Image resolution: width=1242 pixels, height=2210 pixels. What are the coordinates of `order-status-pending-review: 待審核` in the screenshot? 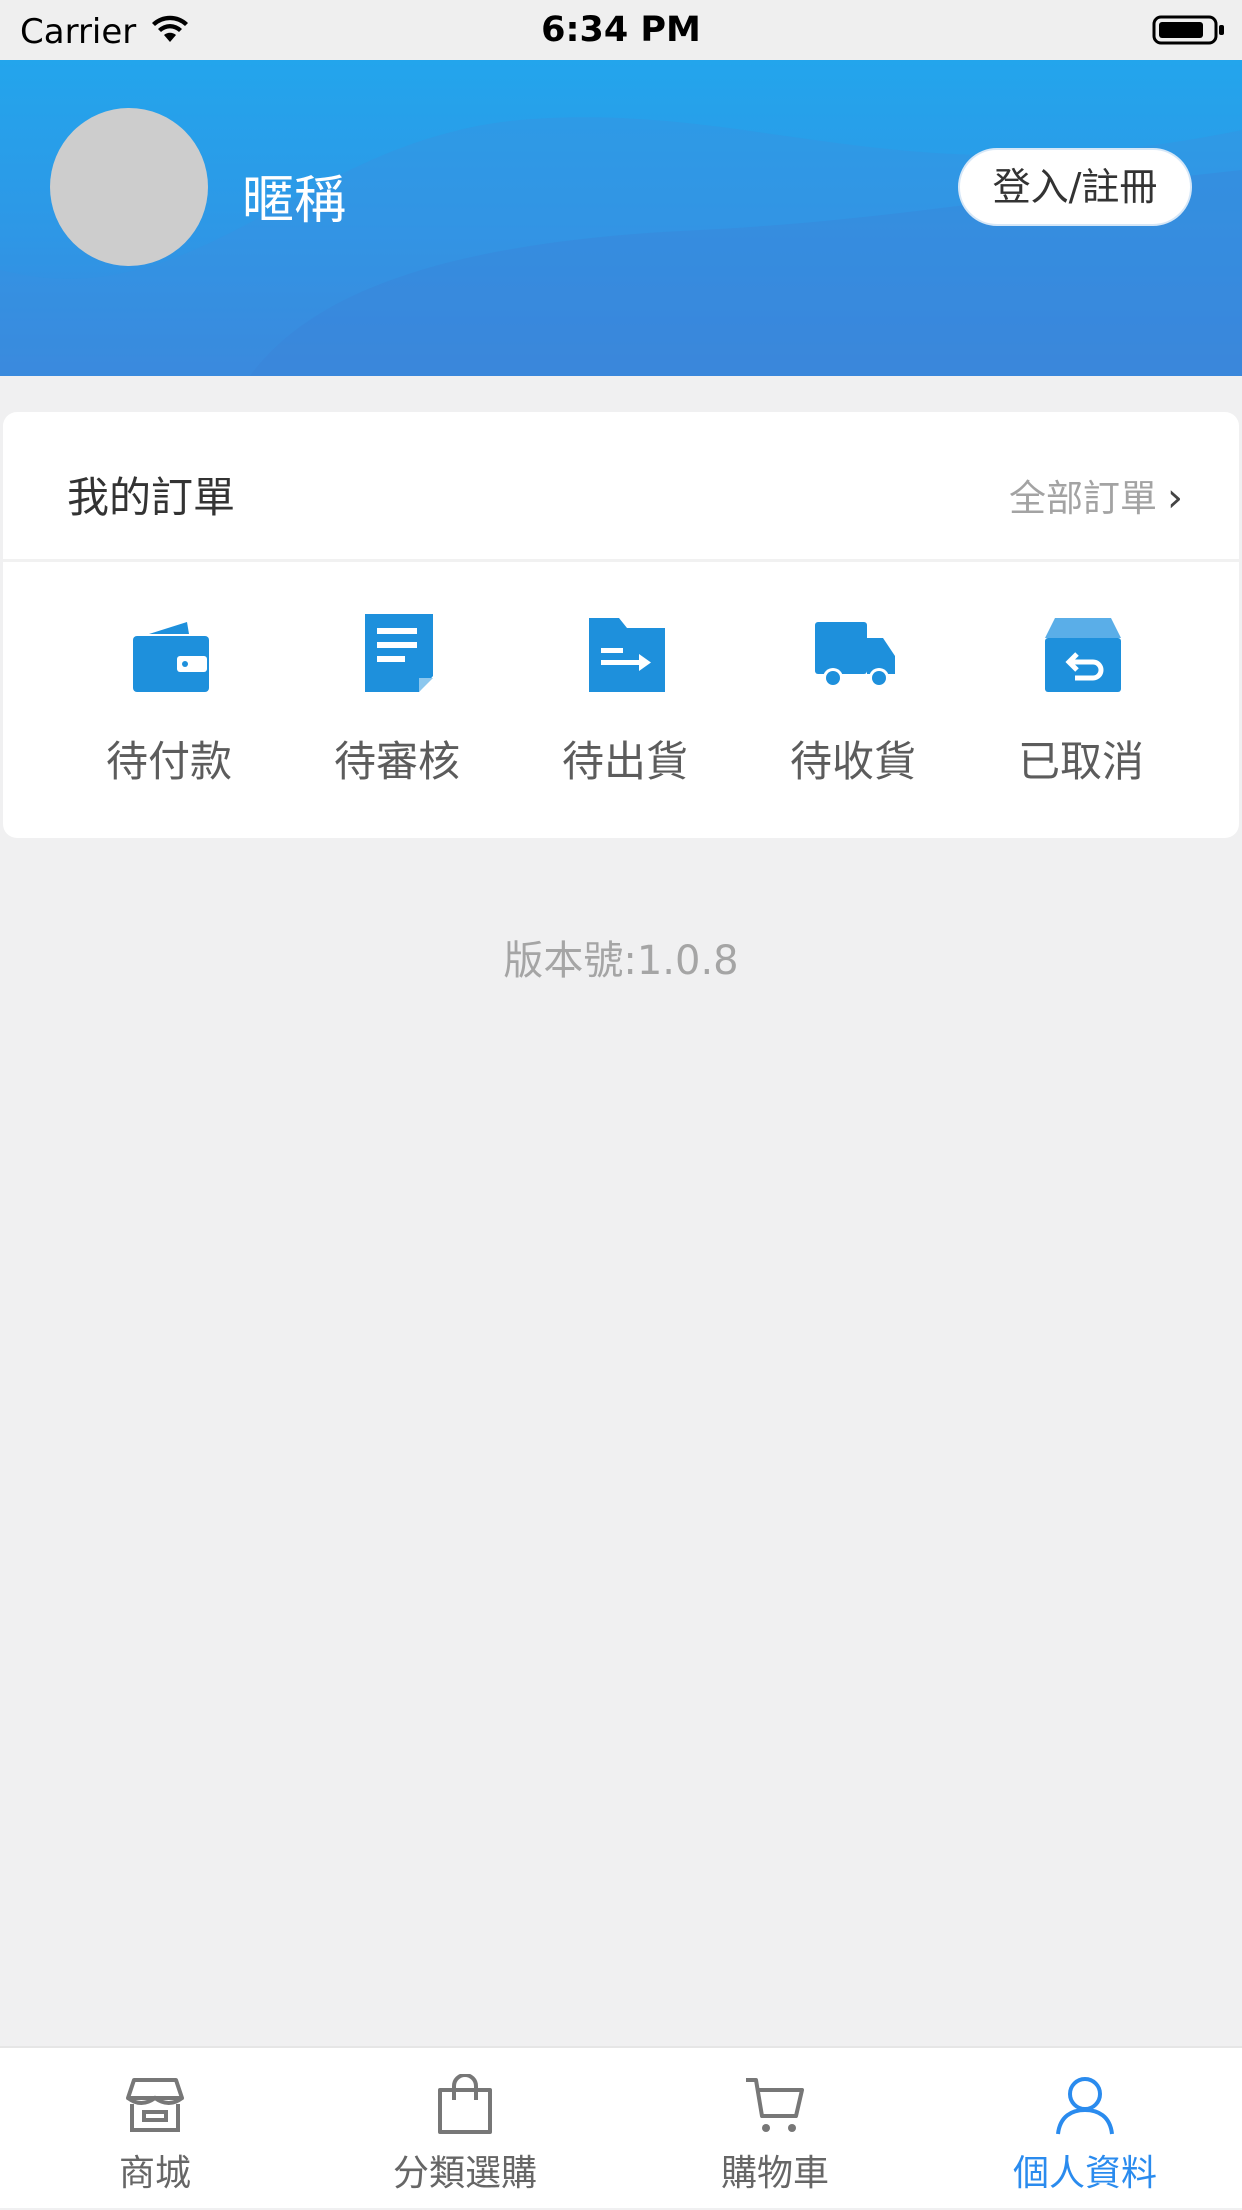 It's located at (397, 712).